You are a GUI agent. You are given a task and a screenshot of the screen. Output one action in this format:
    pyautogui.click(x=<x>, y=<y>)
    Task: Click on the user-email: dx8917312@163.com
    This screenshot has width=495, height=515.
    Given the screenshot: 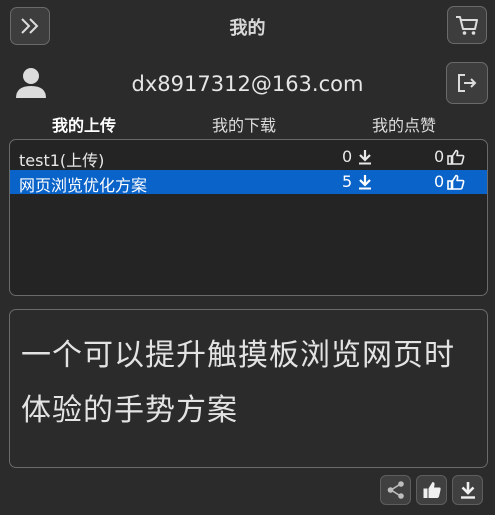 What is the action you would take?
    pyautogui.click(x=247, y=84)
    